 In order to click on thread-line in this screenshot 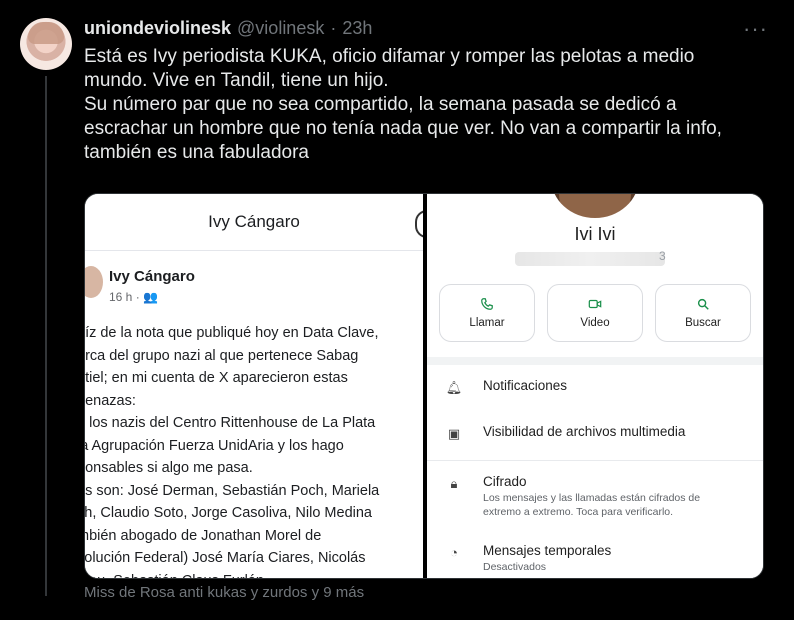, I will do `click(46, 336)`.